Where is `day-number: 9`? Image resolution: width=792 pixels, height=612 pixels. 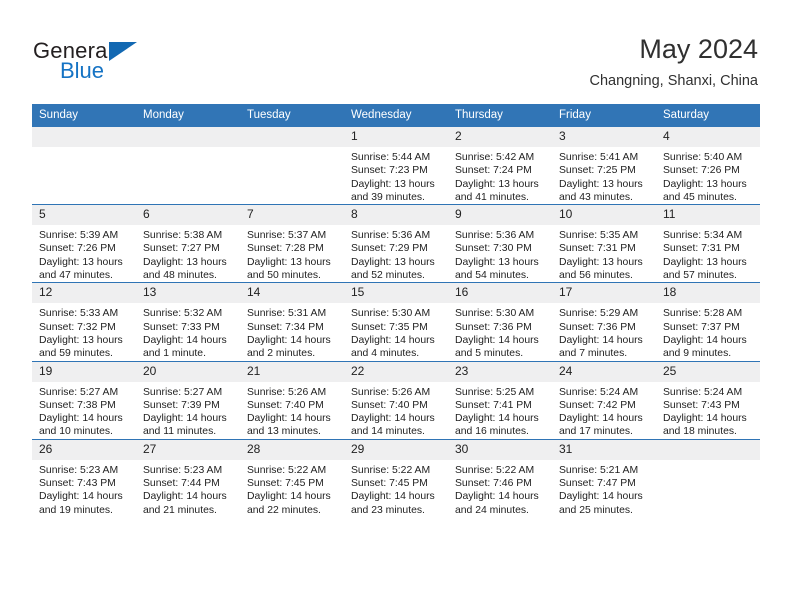
day-number: 9 is located at coordinates (500, 215).